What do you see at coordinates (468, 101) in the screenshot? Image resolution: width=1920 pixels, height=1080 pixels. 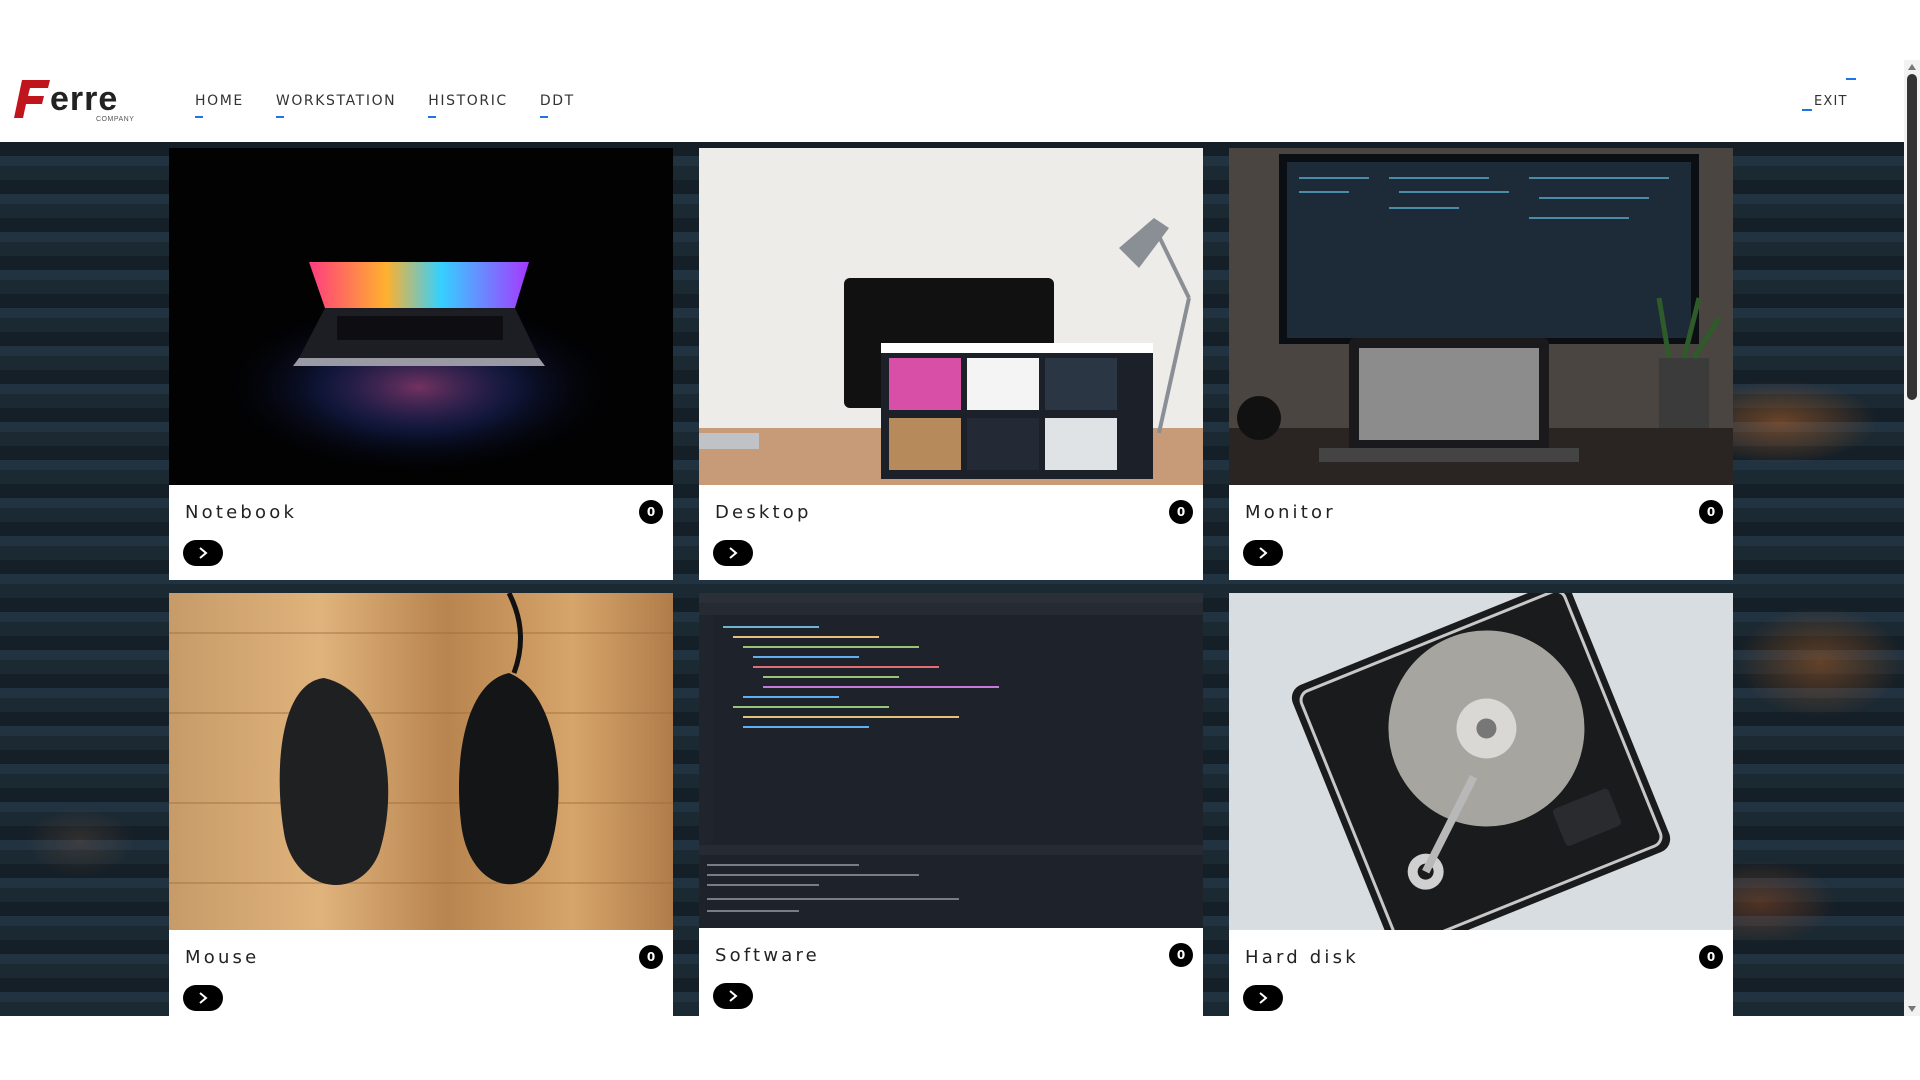 I see `nav-historic: HISTORIC` at bounding box center [468, 101].